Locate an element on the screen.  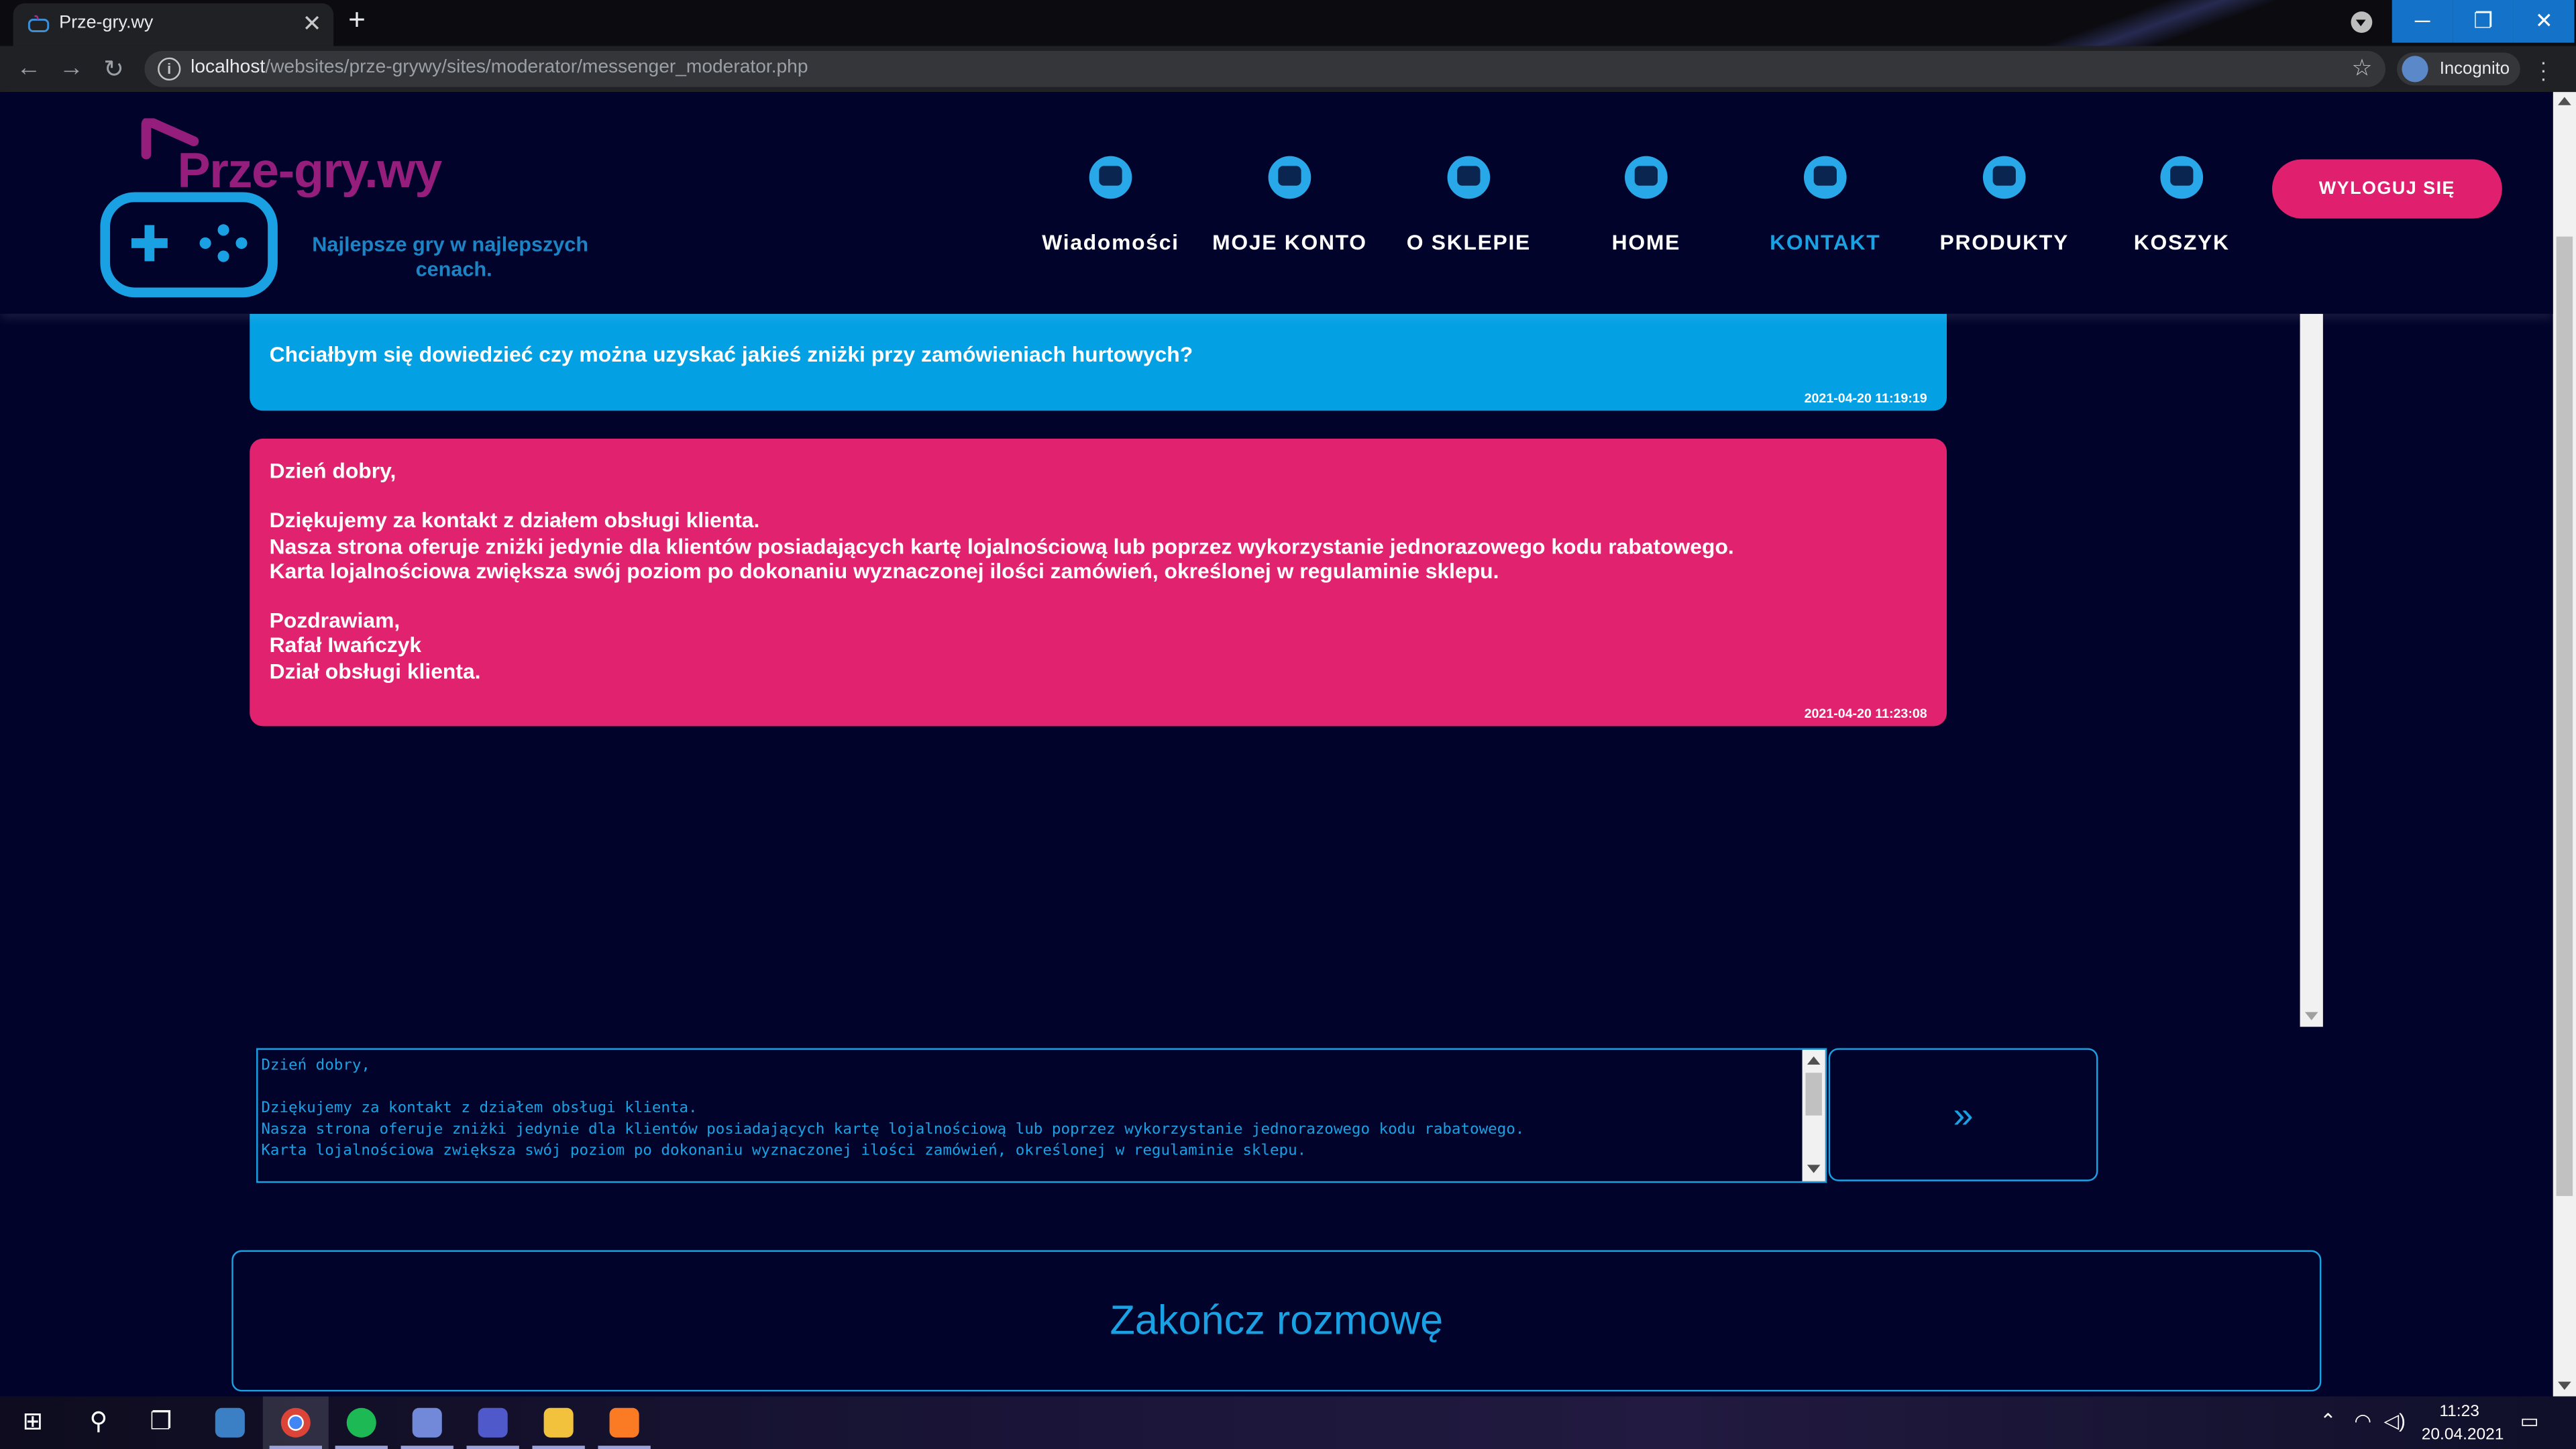
incognito-icon is located at coordinates (2415, 69).